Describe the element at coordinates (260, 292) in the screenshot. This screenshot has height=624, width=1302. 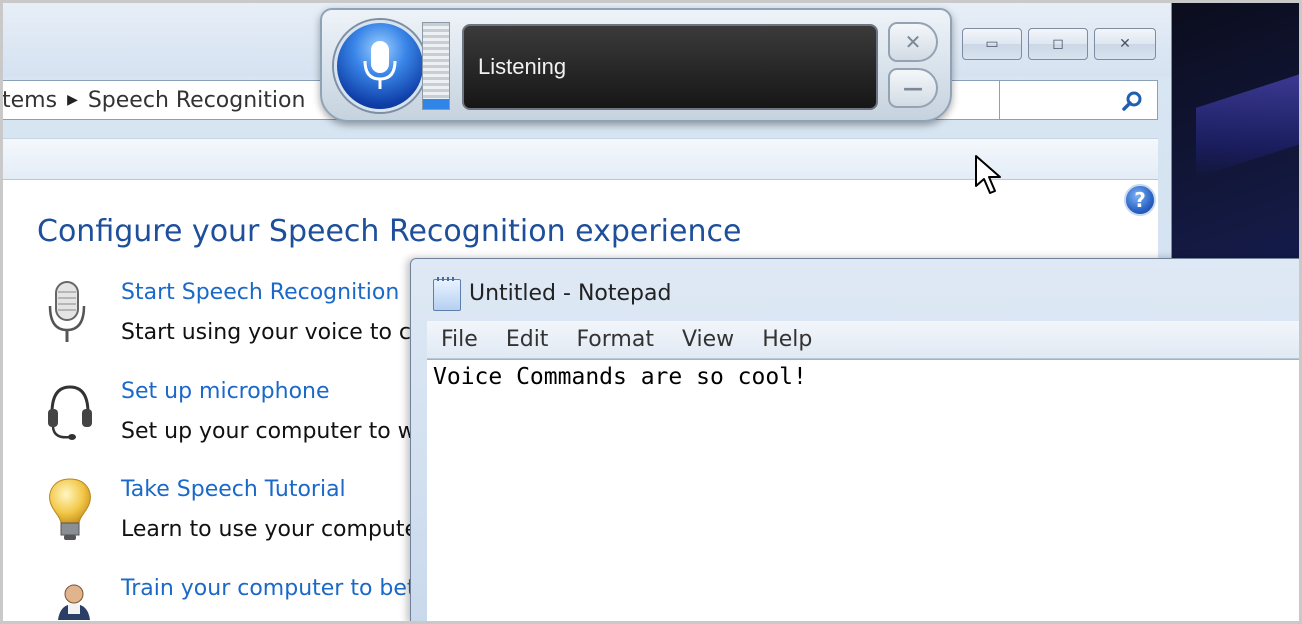
I see `start-speech-recognition-link: Start Speech Recognition` at that location.